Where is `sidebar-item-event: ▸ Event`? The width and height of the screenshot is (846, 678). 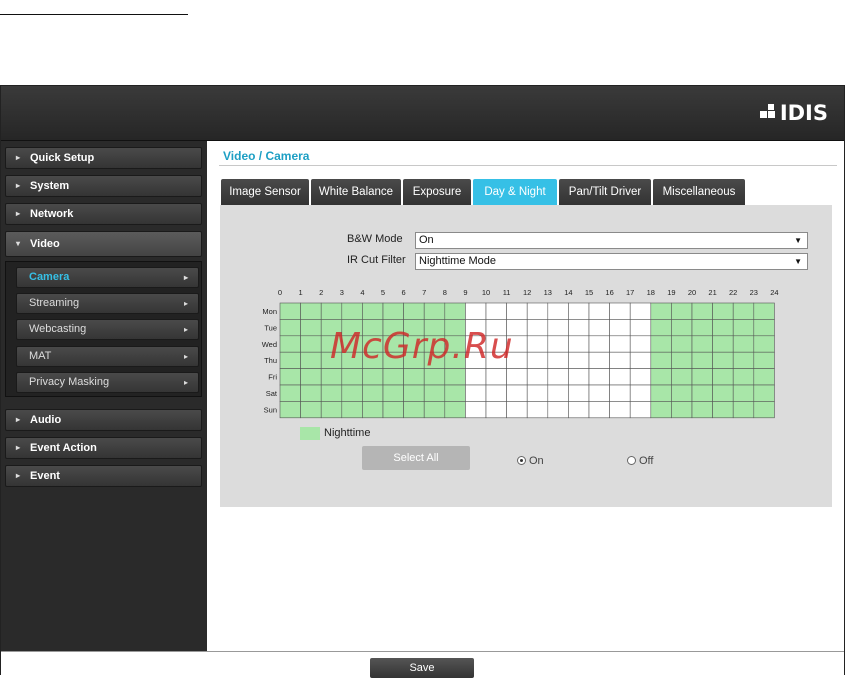 sidebar-item-event: ▸ Event is located at coordinates (103, 476).